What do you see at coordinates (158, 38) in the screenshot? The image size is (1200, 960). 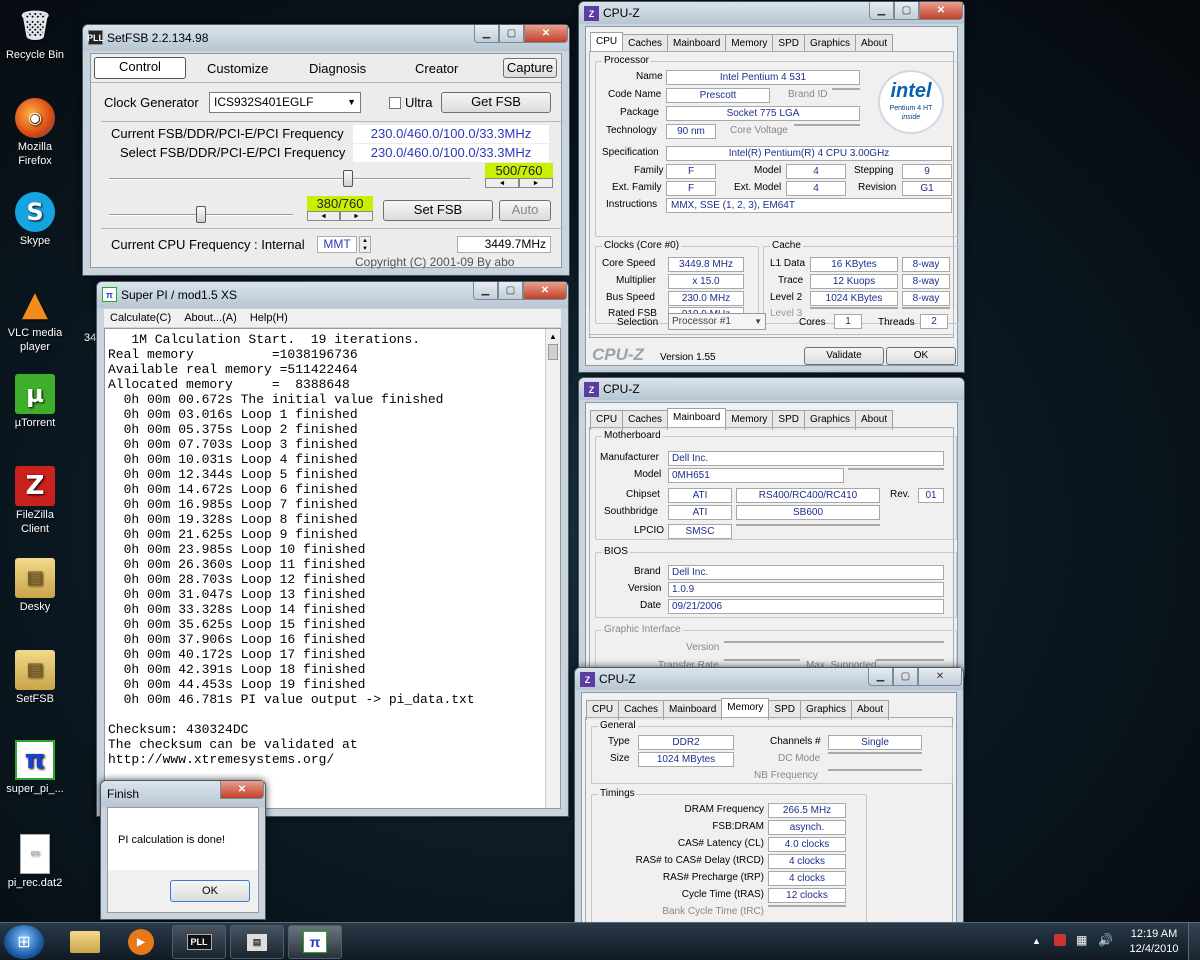 I see `window-title: SetFSB 2.2.134.98` at bounding box center [158, 38].